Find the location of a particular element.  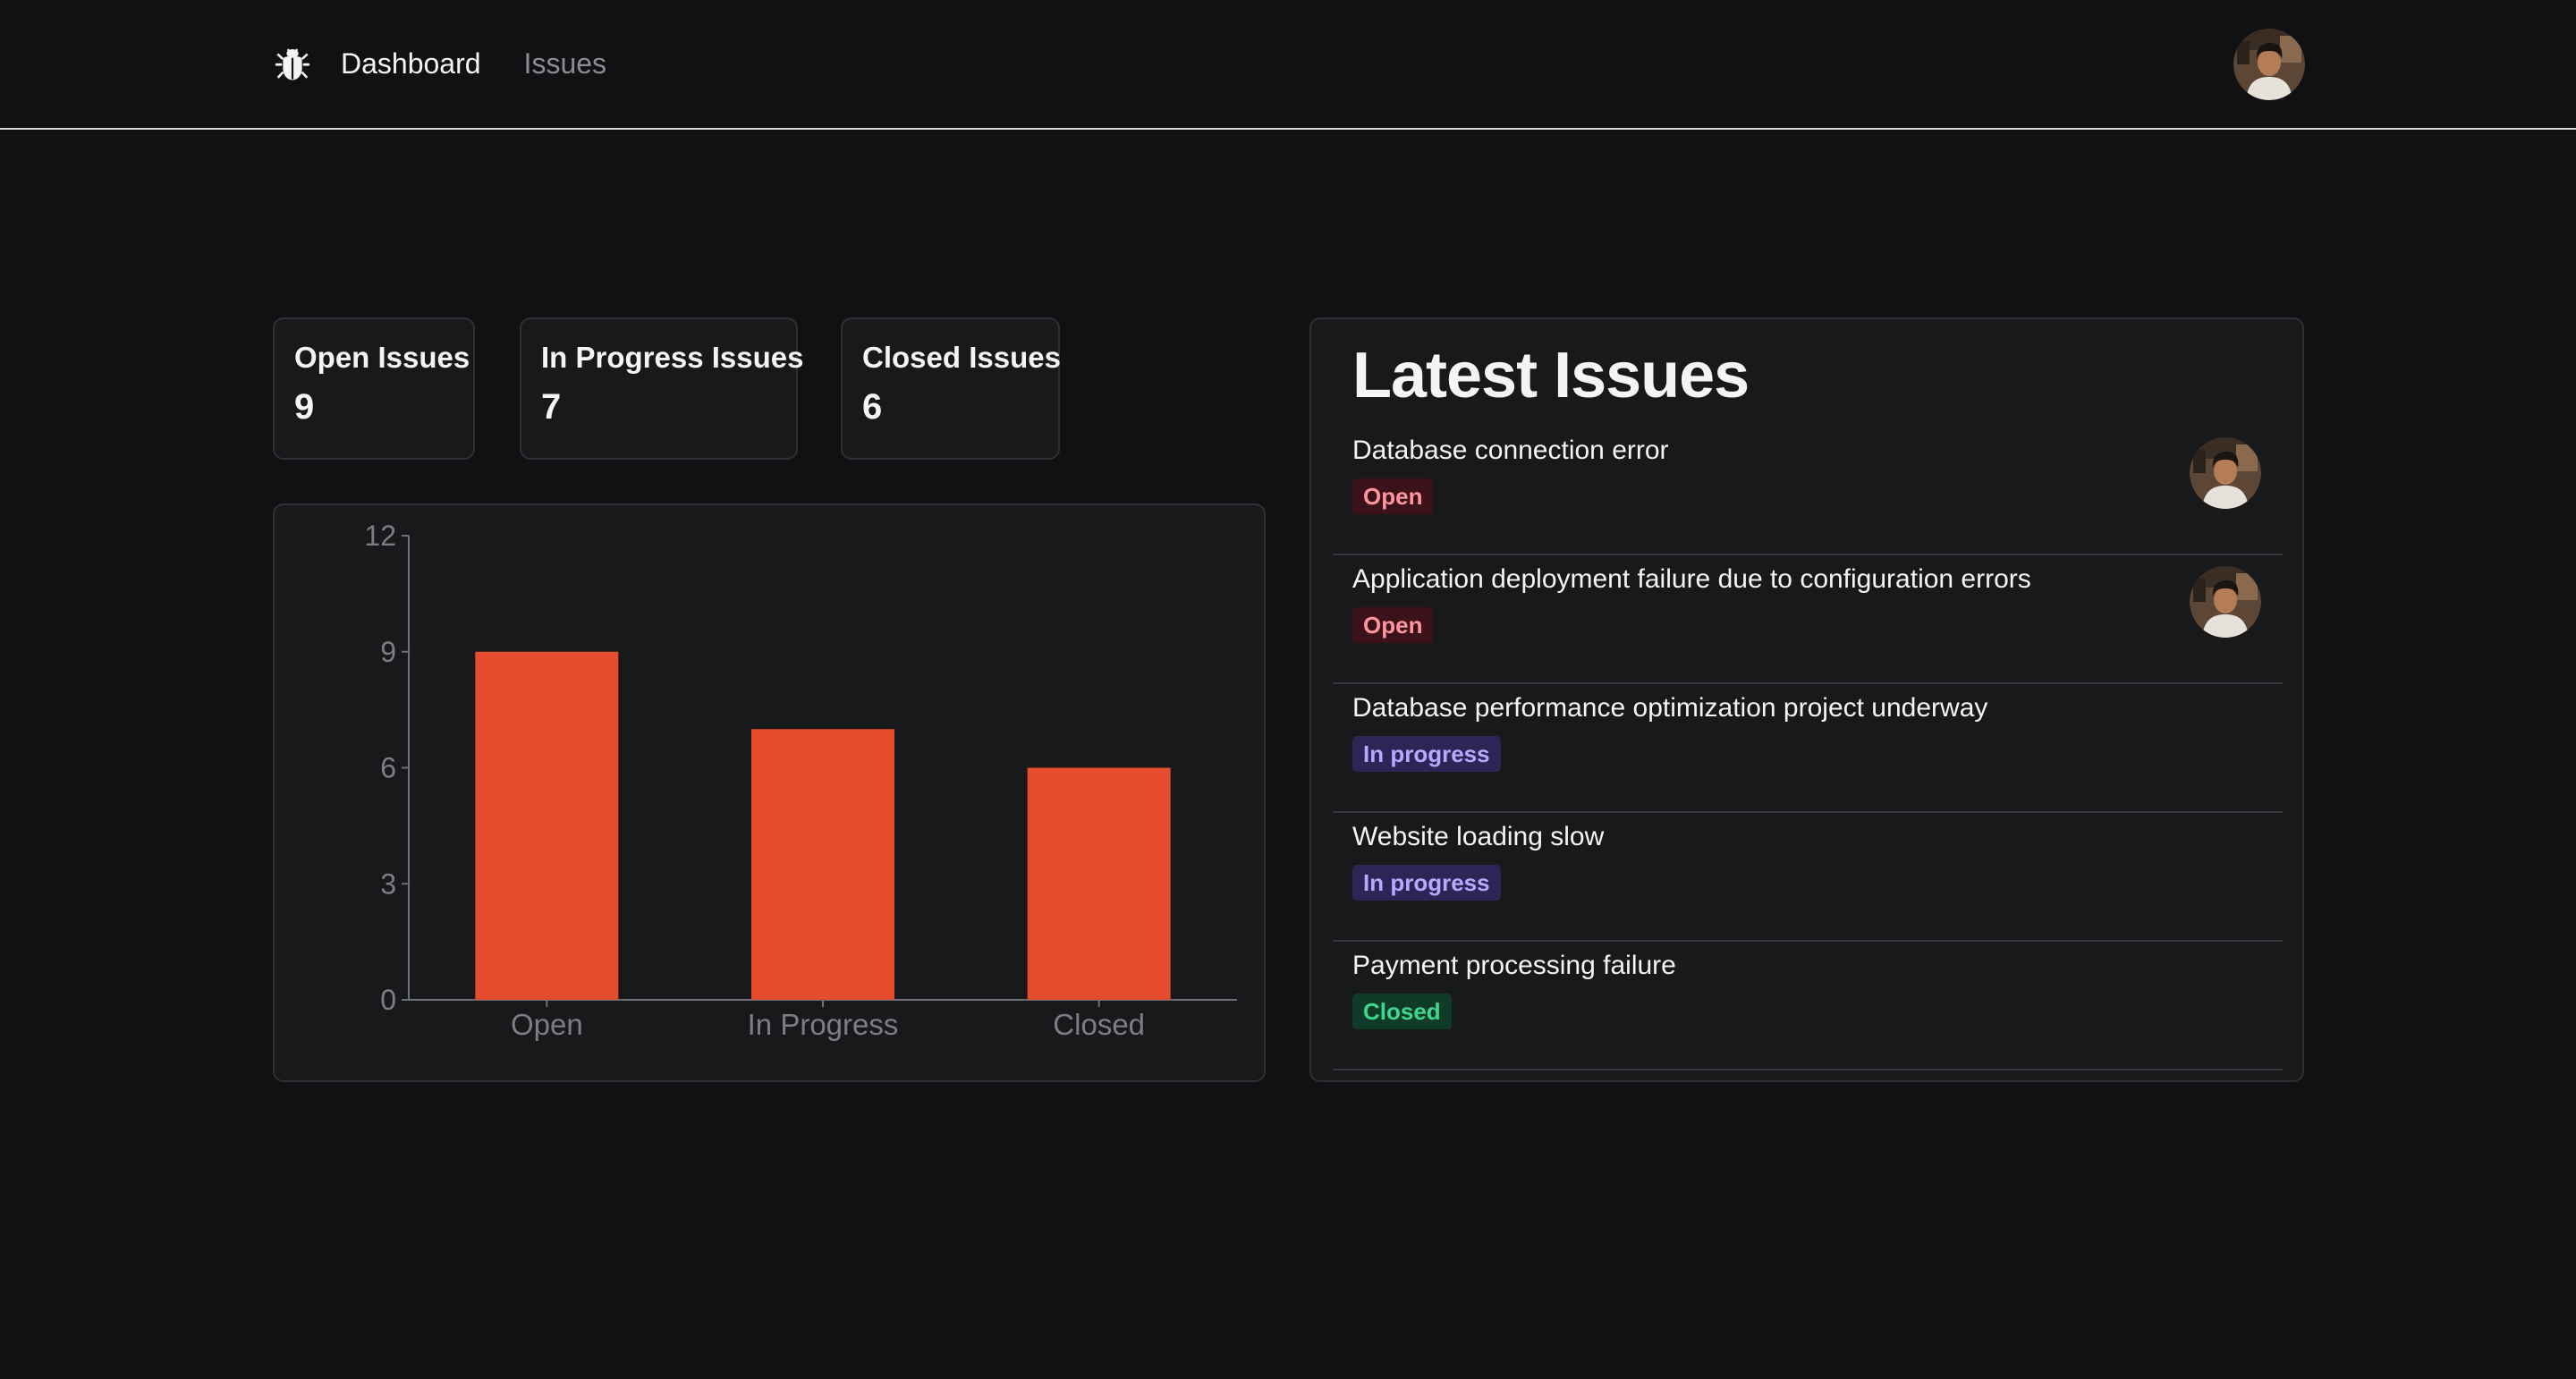

issue-title-link: Database connection error is located at coordinates (1510, 451).